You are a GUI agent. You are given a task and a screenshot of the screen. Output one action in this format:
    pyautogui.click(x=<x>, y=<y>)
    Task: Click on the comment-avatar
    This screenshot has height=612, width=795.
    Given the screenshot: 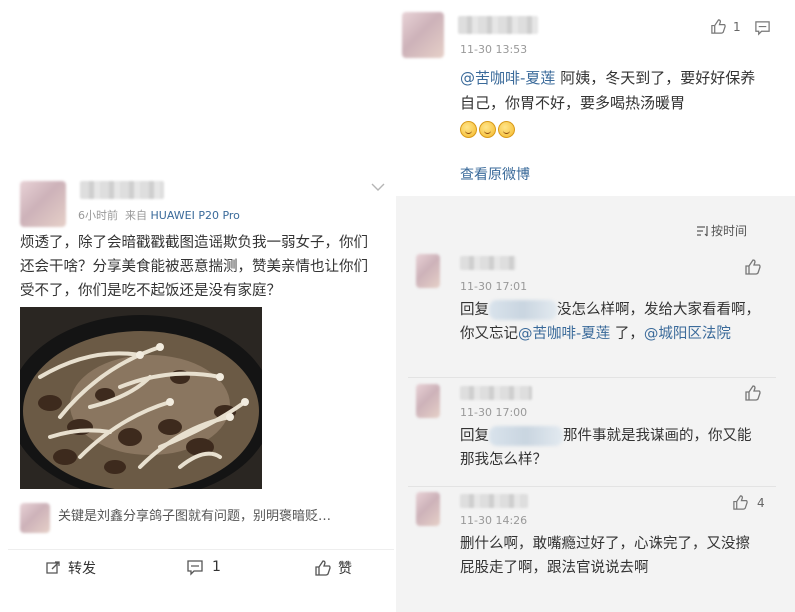 What is the action you would take?
    pyautogui.click(x=35, y=518)
    